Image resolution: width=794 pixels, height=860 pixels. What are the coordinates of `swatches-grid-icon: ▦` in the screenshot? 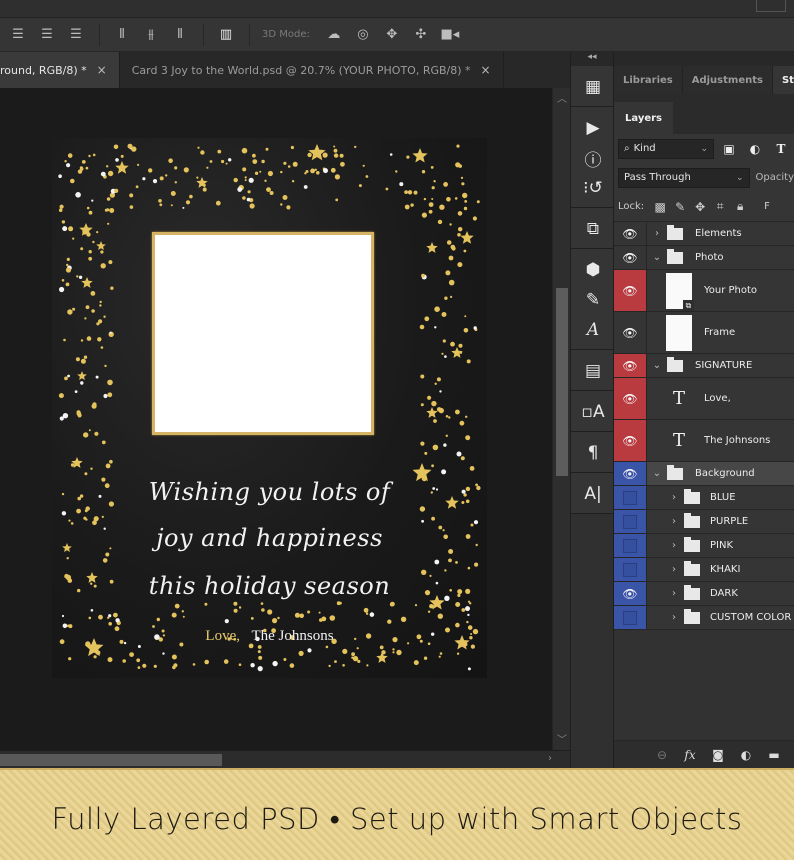 It's located at (593, 87).